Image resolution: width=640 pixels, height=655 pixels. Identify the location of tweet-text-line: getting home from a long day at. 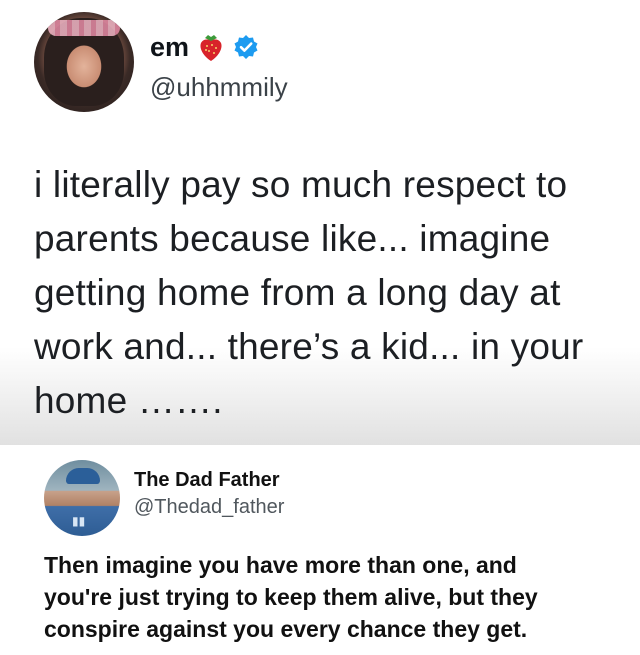
(297, 292).